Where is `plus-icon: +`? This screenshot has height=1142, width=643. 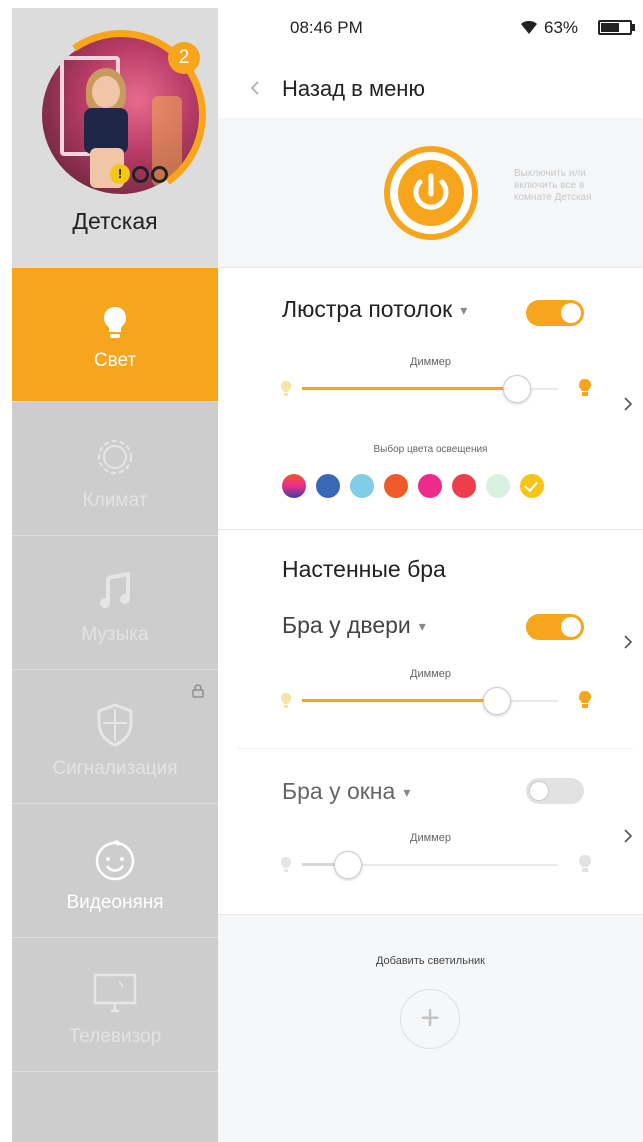 plus-icon: + is located at coordinates (430, 1018).